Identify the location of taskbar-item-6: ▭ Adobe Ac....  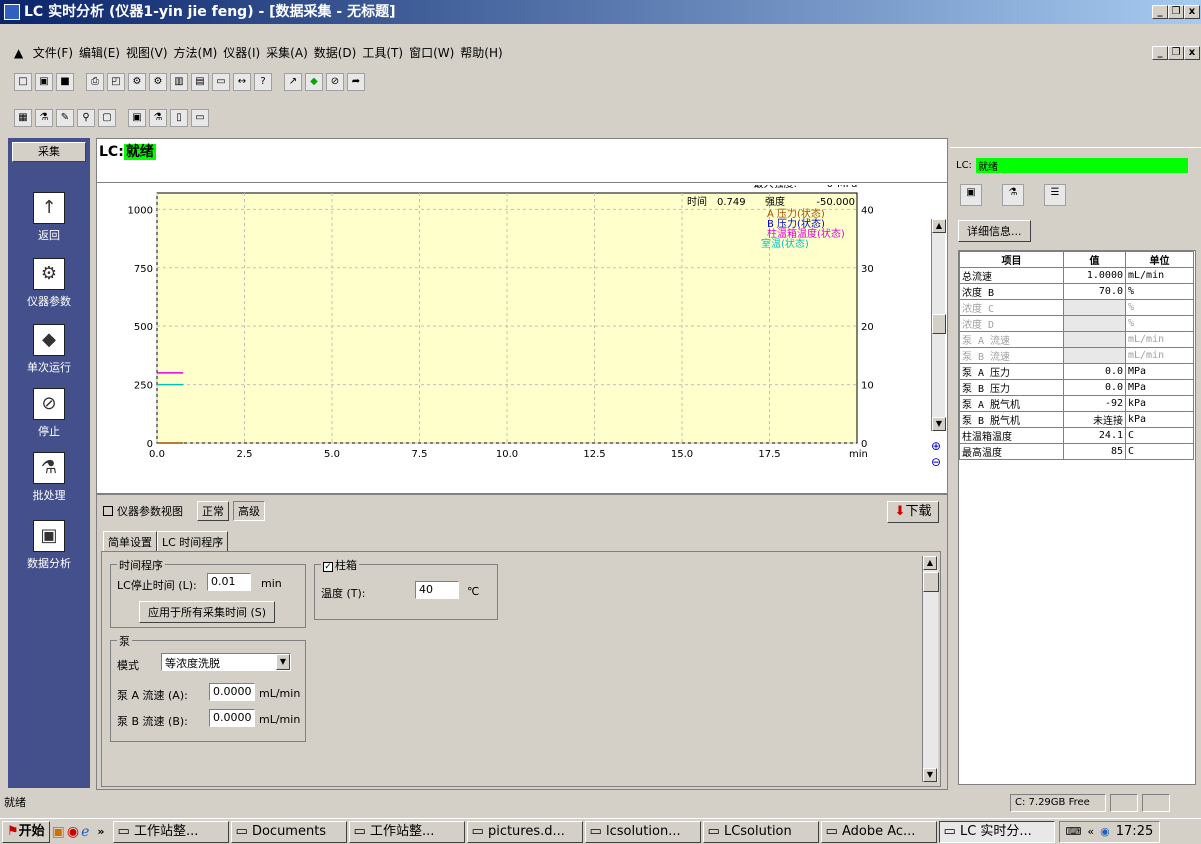
(878, 831).